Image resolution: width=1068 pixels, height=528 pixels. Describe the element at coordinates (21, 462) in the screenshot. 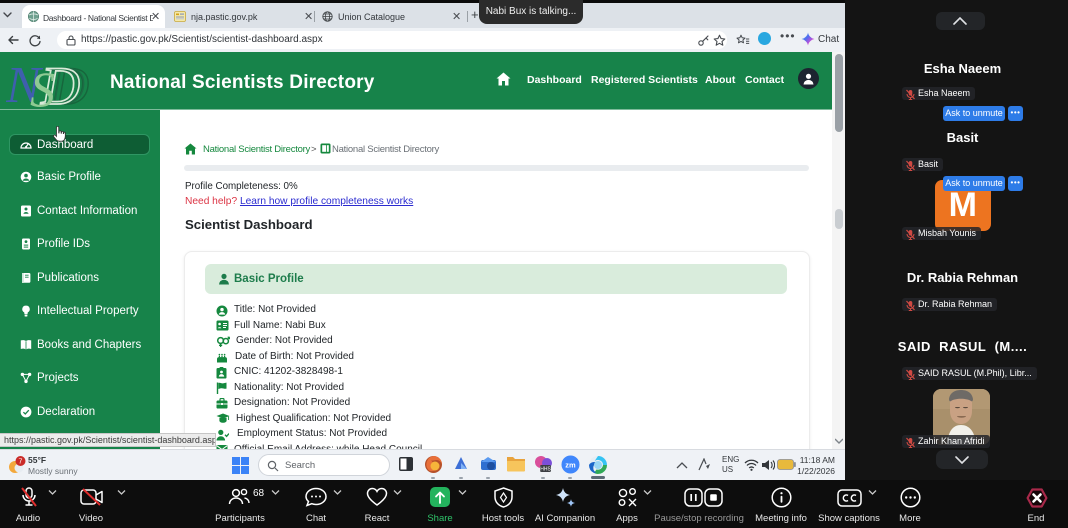

I see `svg-text: 7` at that location.